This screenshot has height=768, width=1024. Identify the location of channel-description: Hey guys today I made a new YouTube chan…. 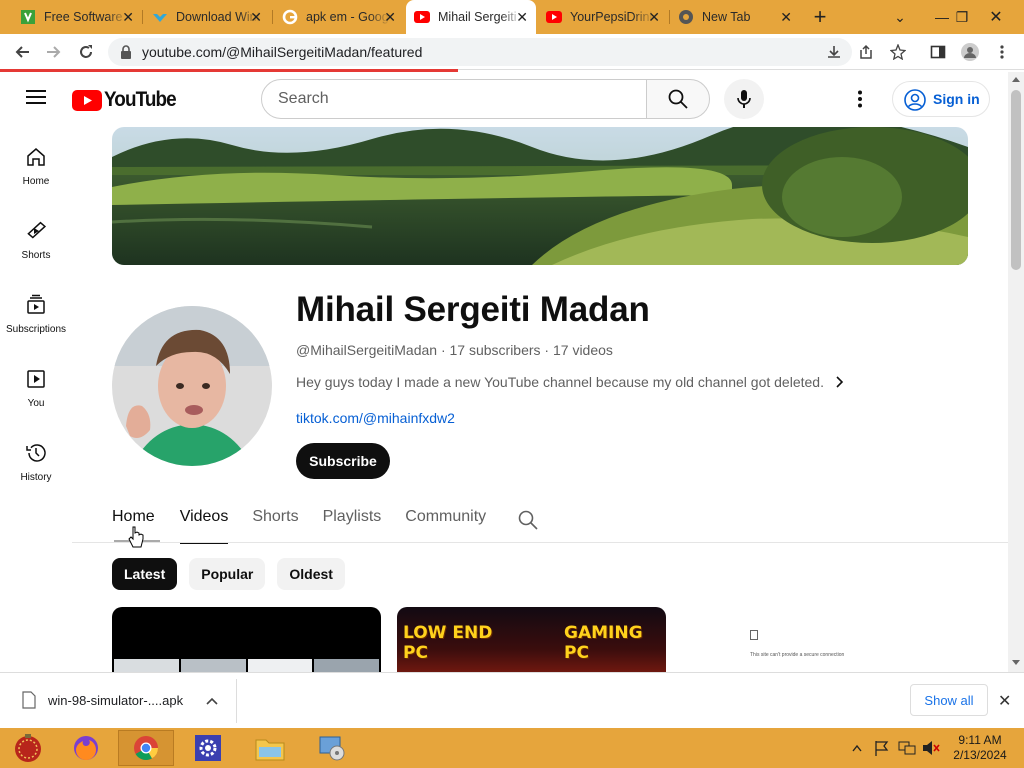
(570, 382).